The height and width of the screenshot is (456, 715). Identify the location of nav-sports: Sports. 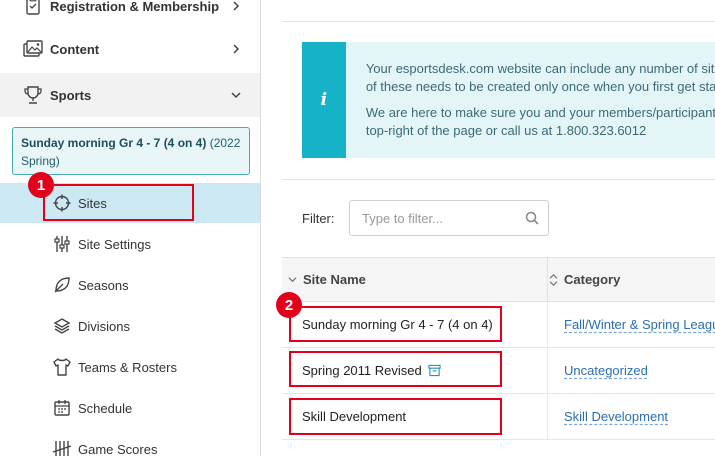
(130, 95).